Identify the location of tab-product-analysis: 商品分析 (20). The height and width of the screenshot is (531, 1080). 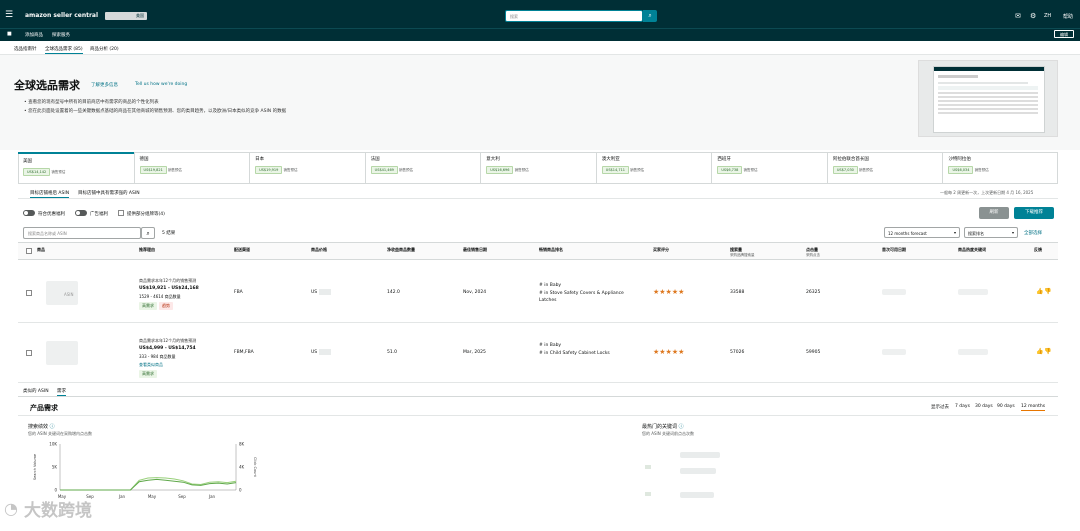
(104, 49).